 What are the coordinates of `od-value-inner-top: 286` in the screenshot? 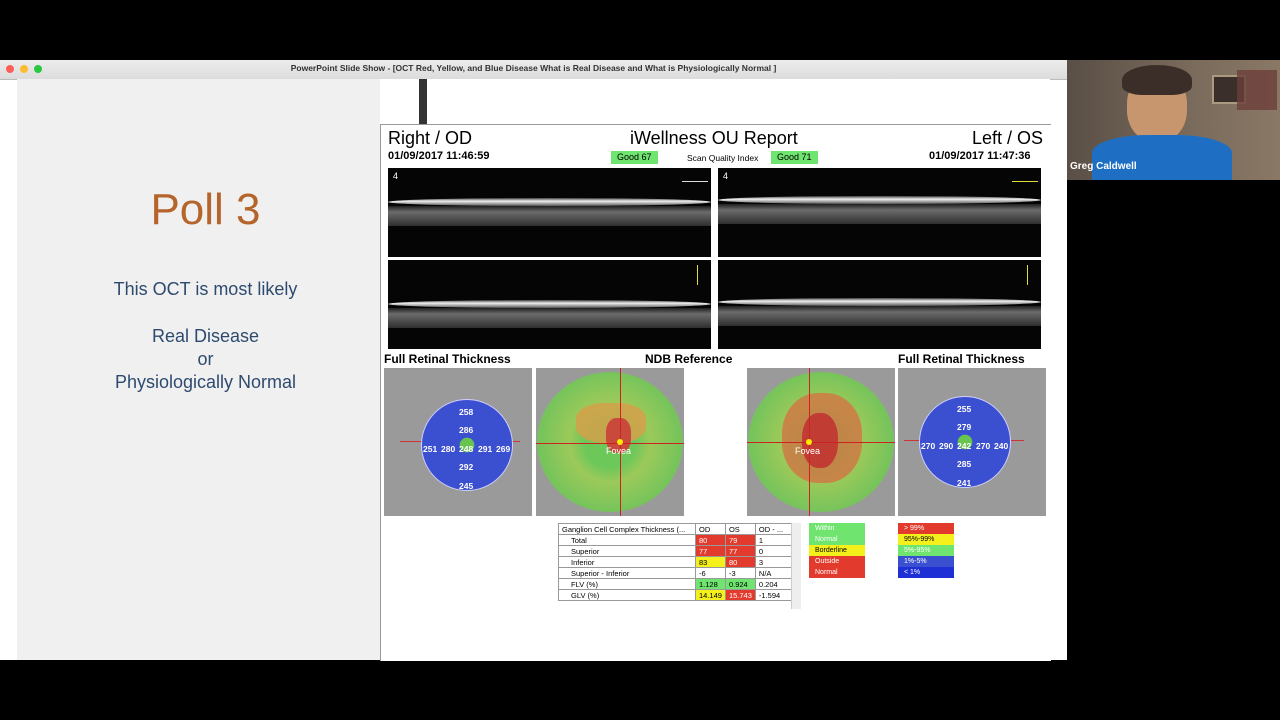 It's located at (466, 430).